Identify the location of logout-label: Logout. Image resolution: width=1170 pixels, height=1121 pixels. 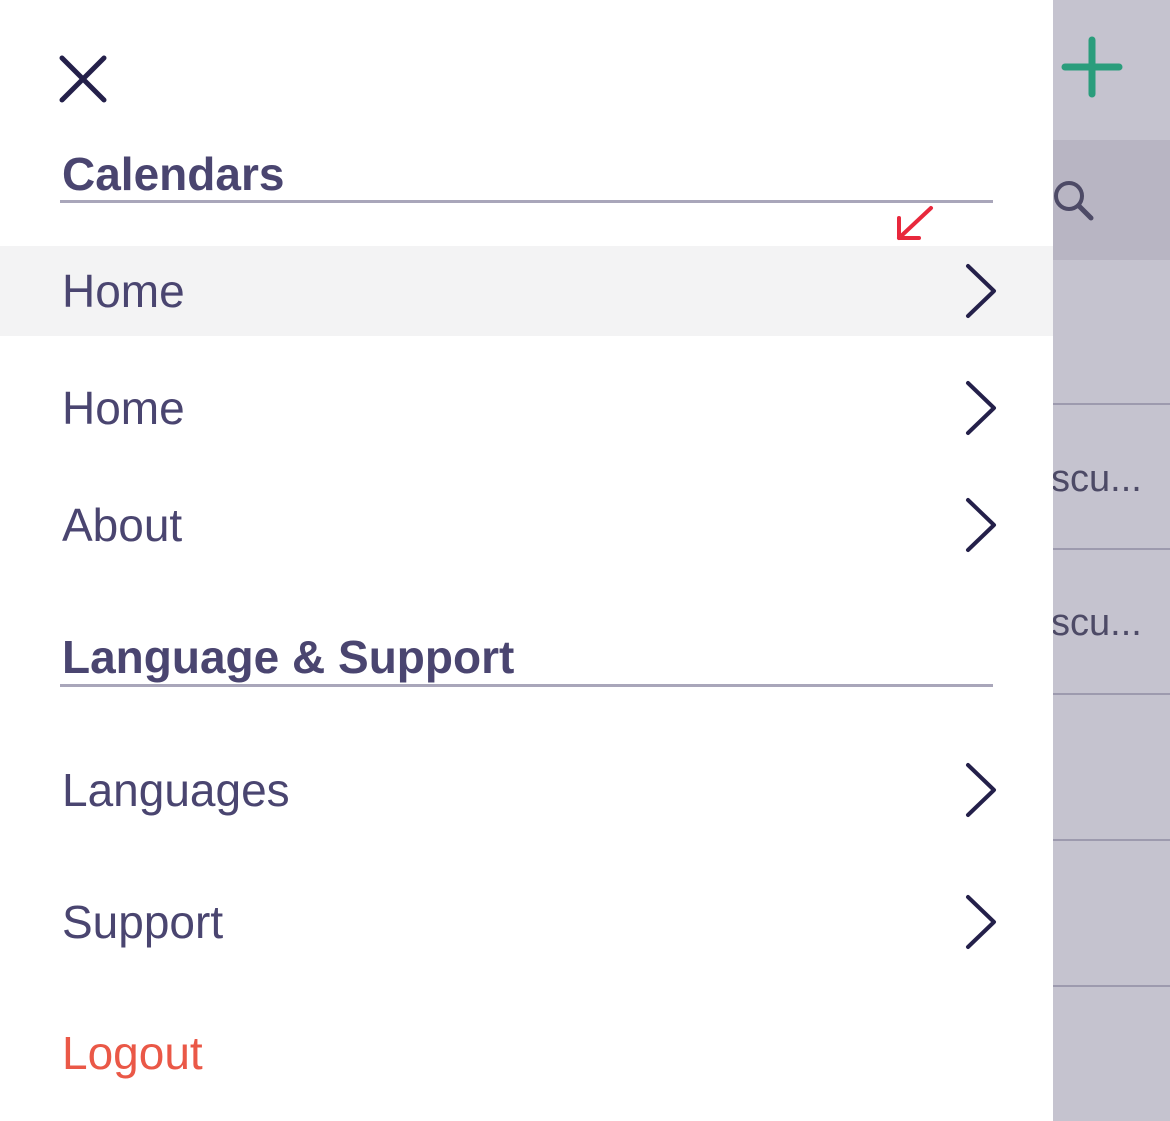
(132, 1053).